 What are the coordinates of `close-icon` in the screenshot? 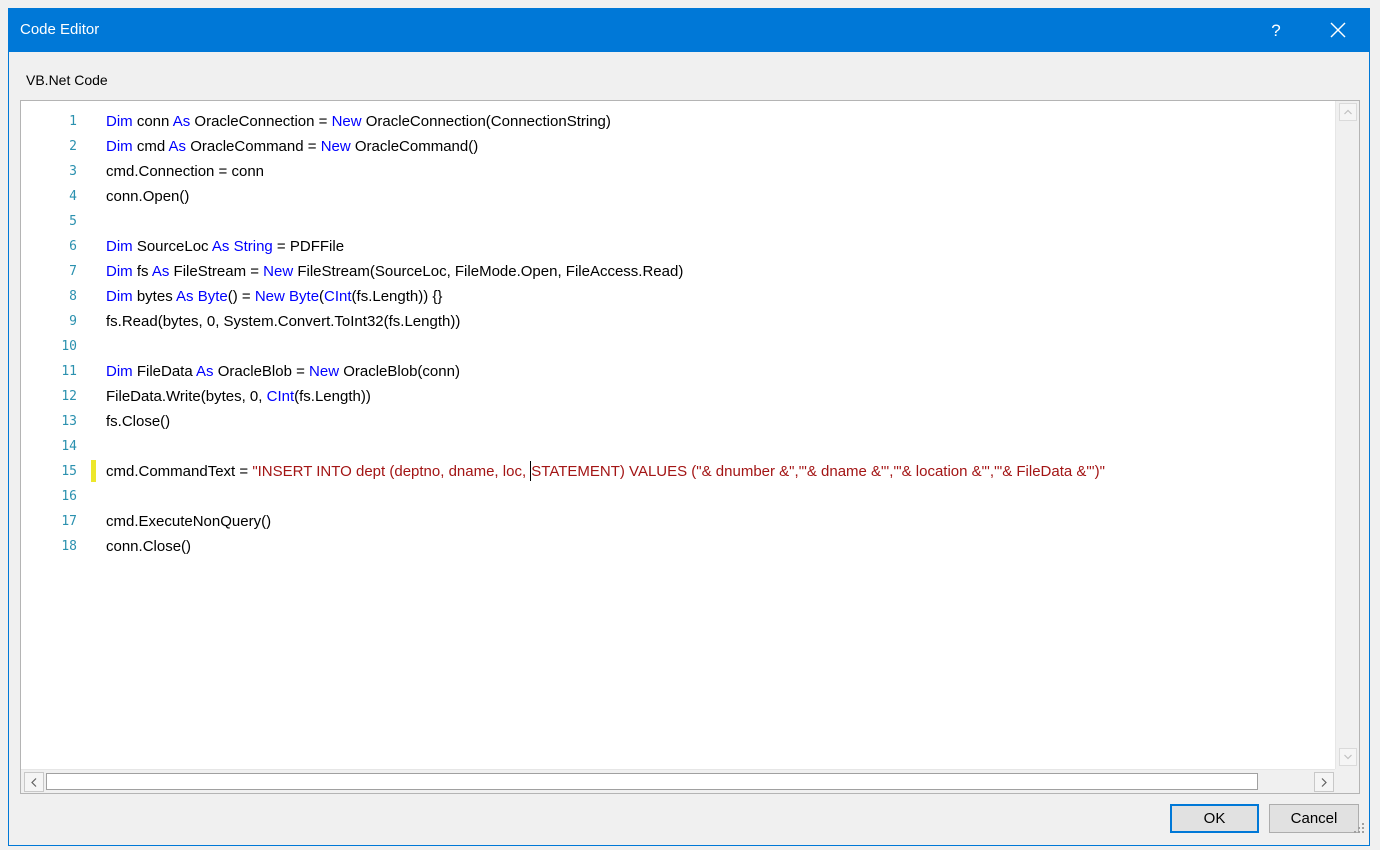 It's located at (1338, 30).